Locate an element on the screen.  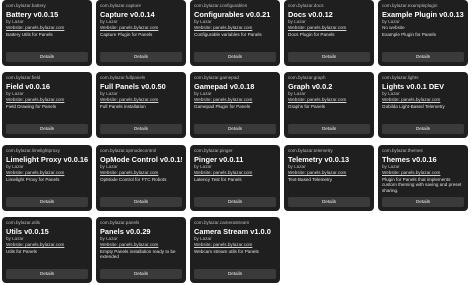
plugin-package: com.bylazar.capture is located at coordinates (121, 5).